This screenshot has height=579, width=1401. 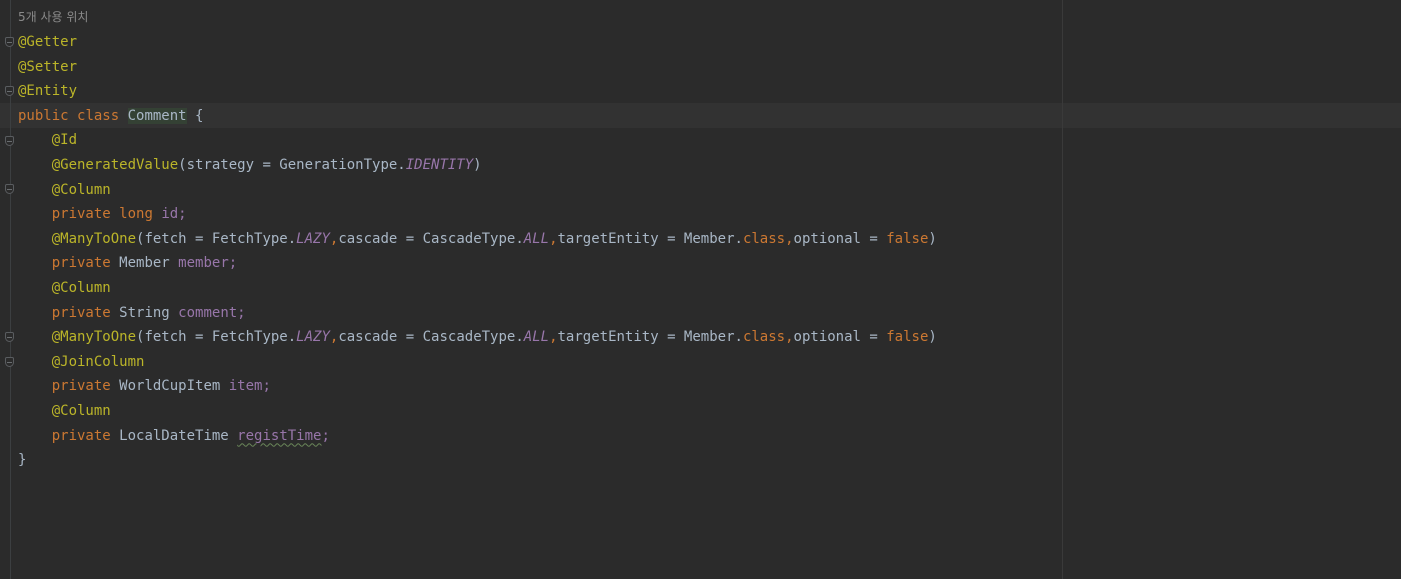 What do you see at coordinates (178, 435) in the screenshot?
I see `code-token: LocalDateTime` at bounding box center [178, 435].